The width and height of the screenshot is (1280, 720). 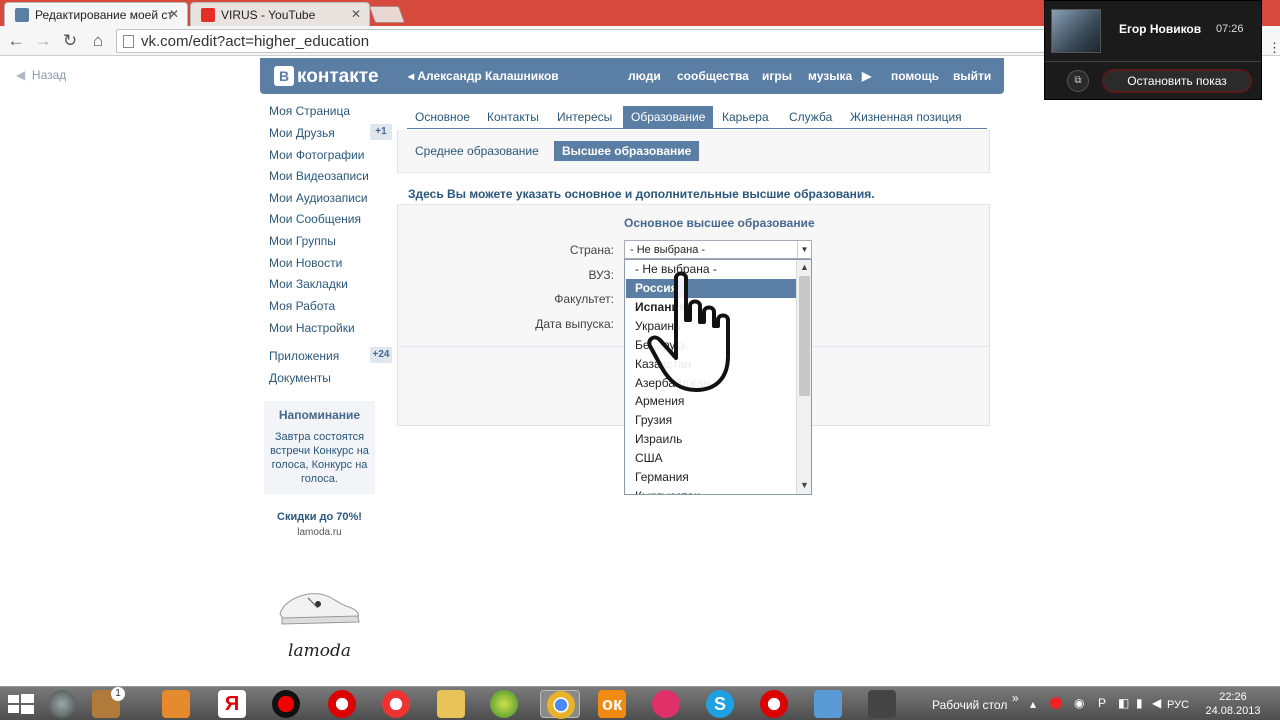 I want to click on apps-badge: +24, so click(x=381, y=355).